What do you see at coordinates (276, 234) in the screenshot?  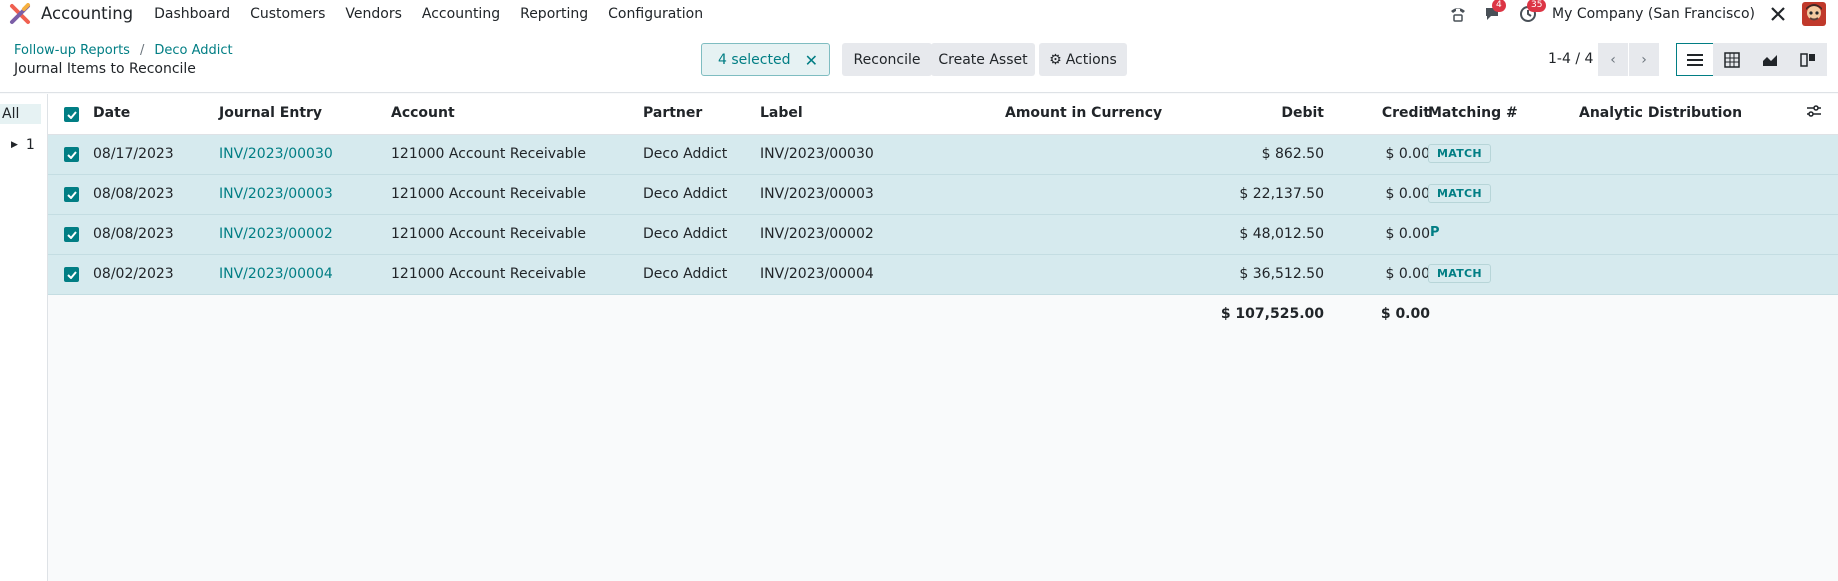 I see `cell-journal-entry: INV/2023/00002` at bounding box center [276, 234].